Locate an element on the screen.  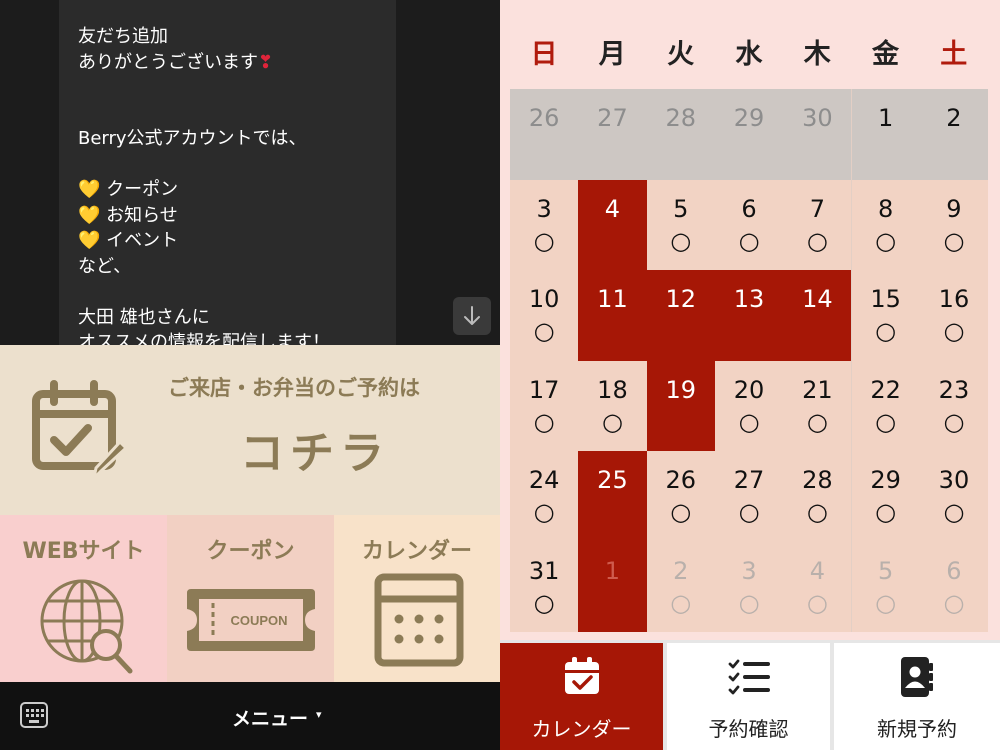
tab-calendar: カレンダー is located at coordinates (581, 696).